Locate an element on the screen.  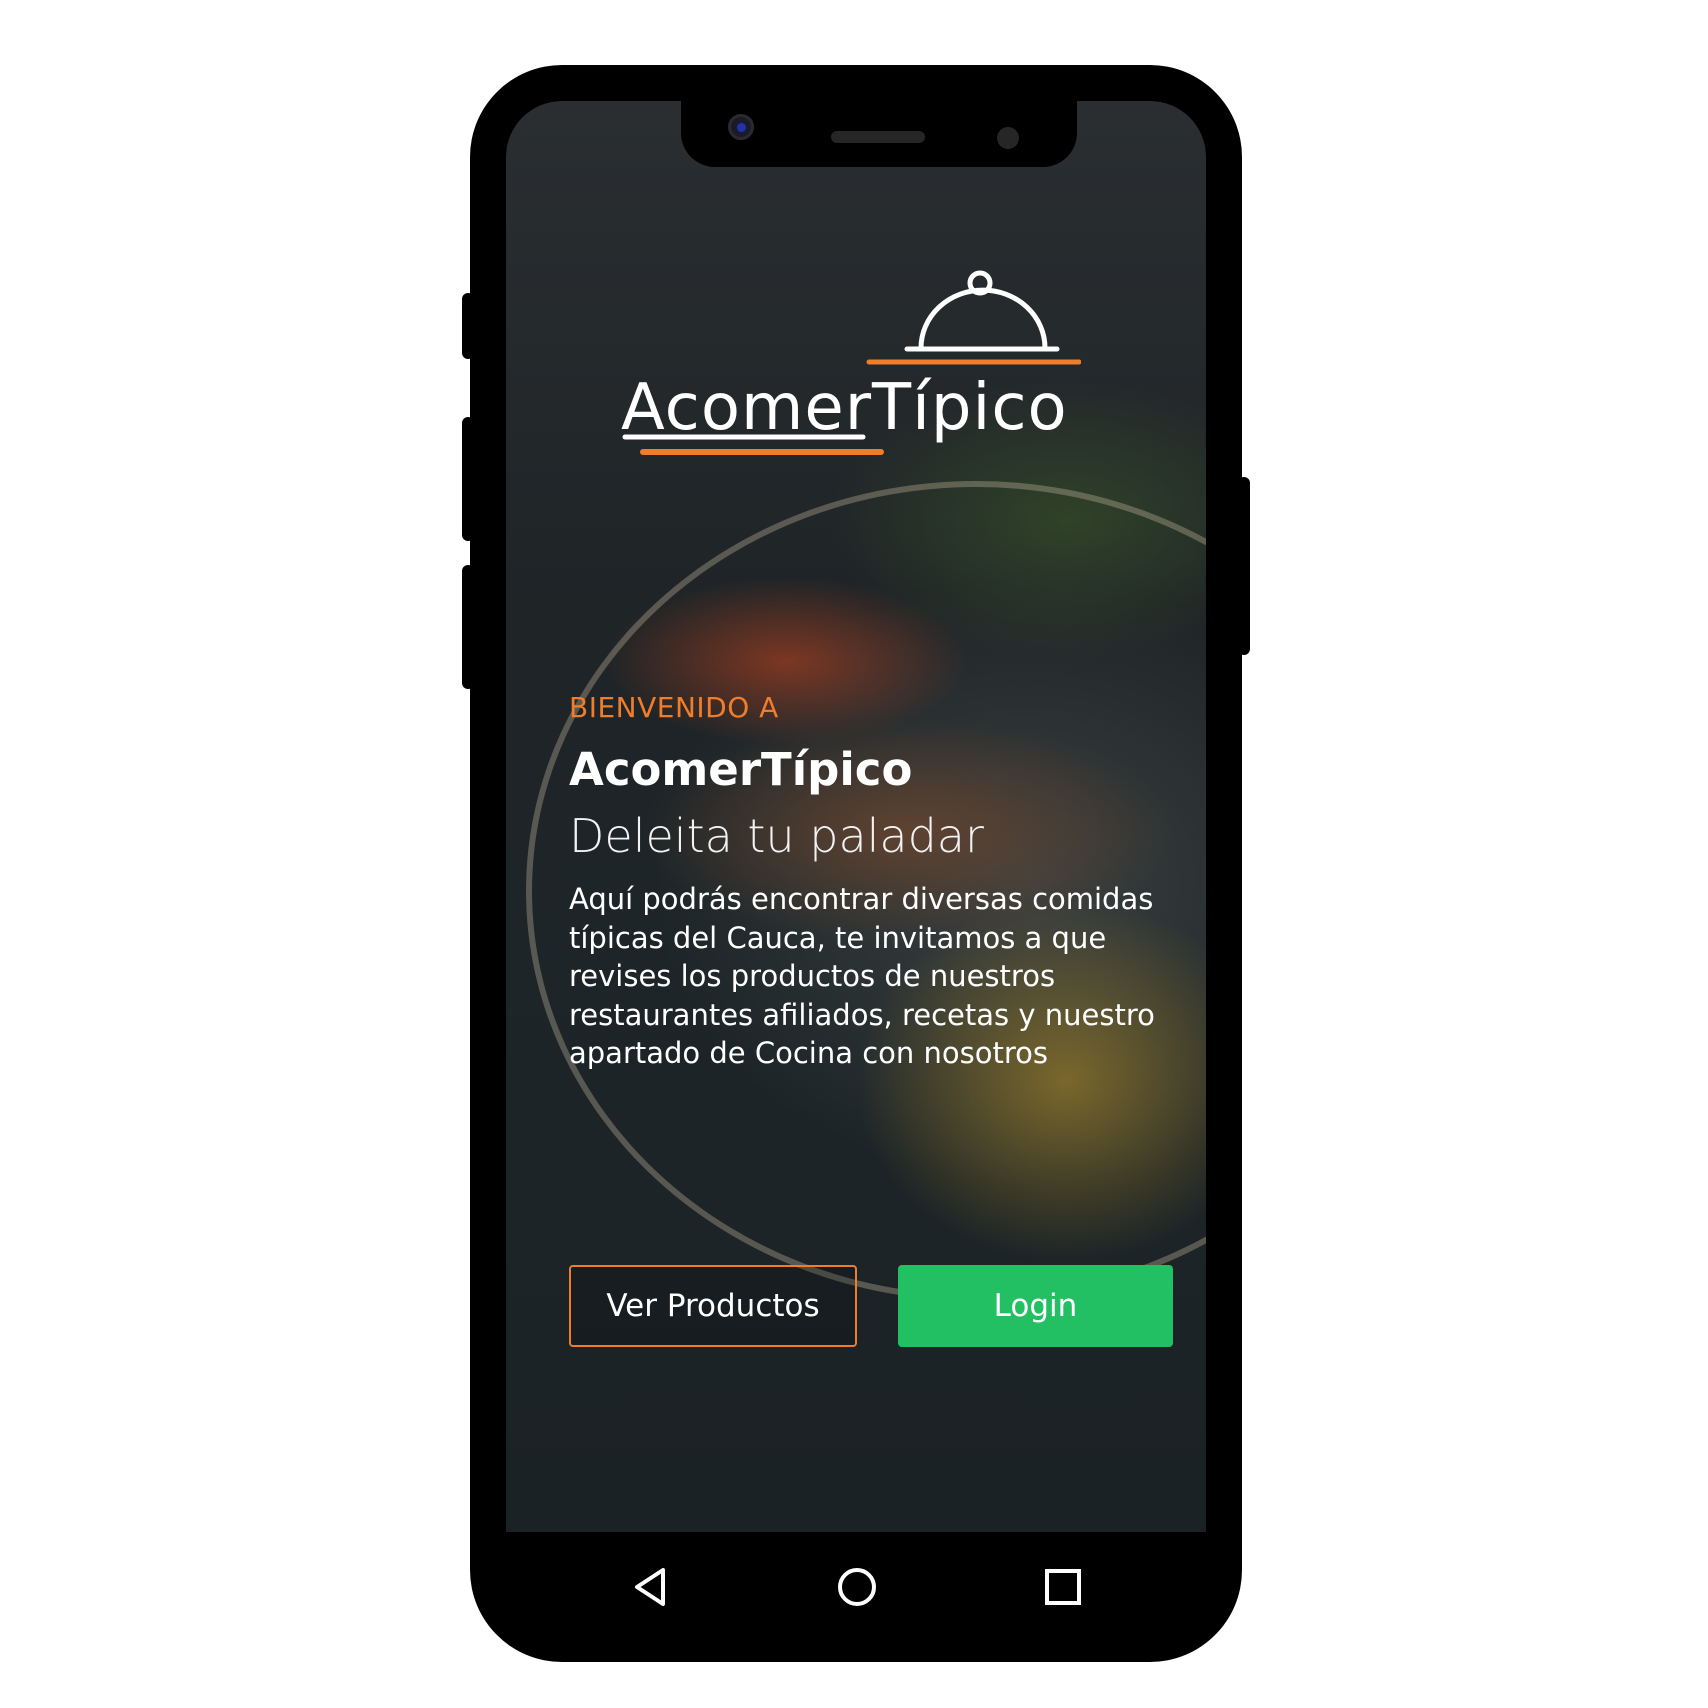
back-icon is located at coordinates (652, 1587).